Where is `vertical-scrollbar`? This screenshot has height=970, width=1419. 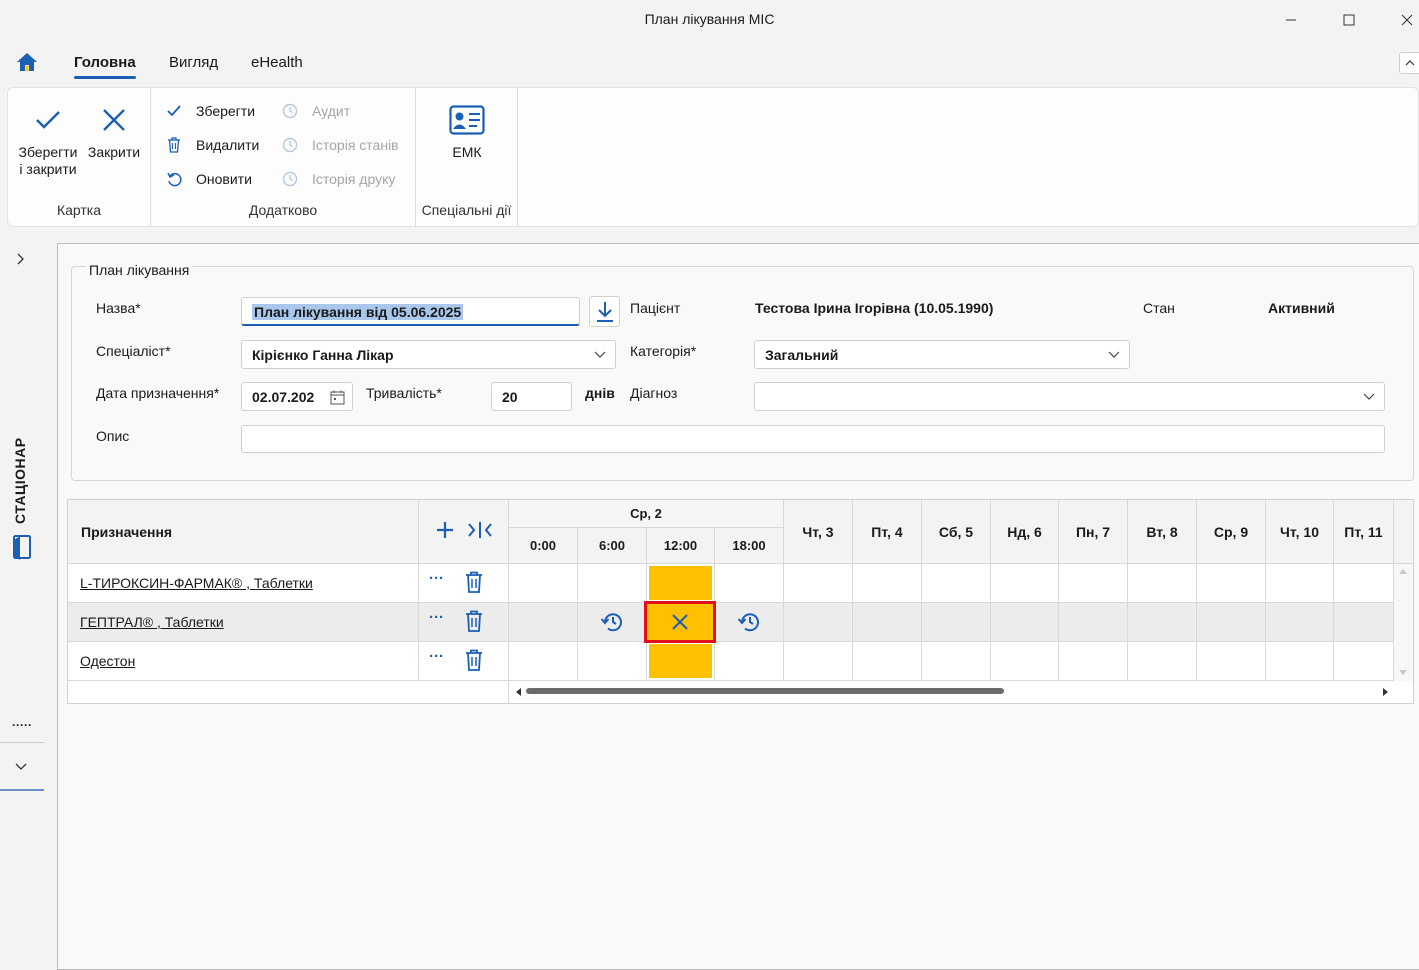 vertical-scrollbar is located at coordinates (1403, 622).